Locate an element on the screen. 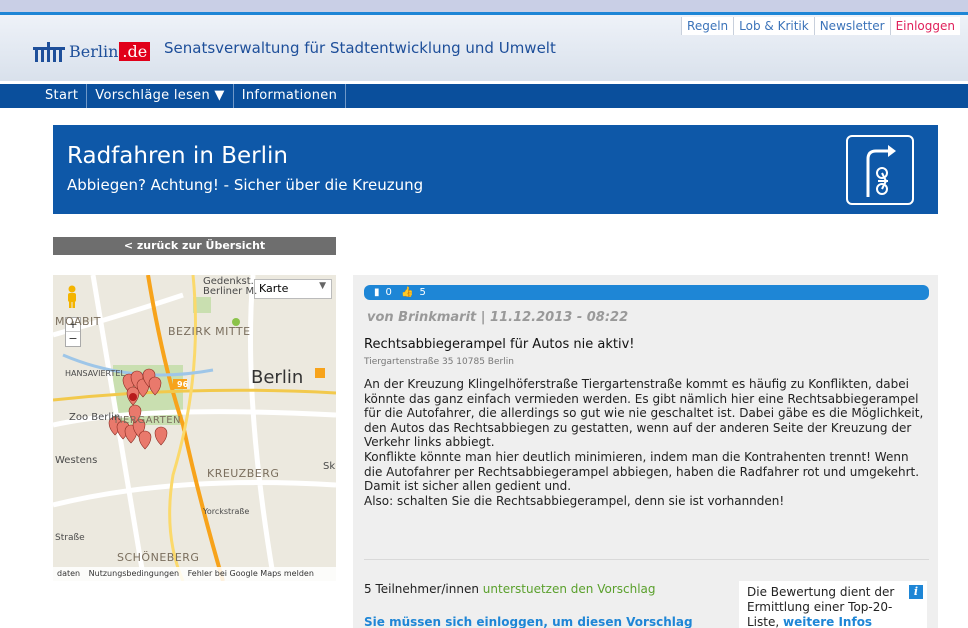 The height and width of the screenshot is (628, 968). proposal-title: Rechtsabbiegerampel für Autos nie aktiv! is located at coordinates (499, 344).